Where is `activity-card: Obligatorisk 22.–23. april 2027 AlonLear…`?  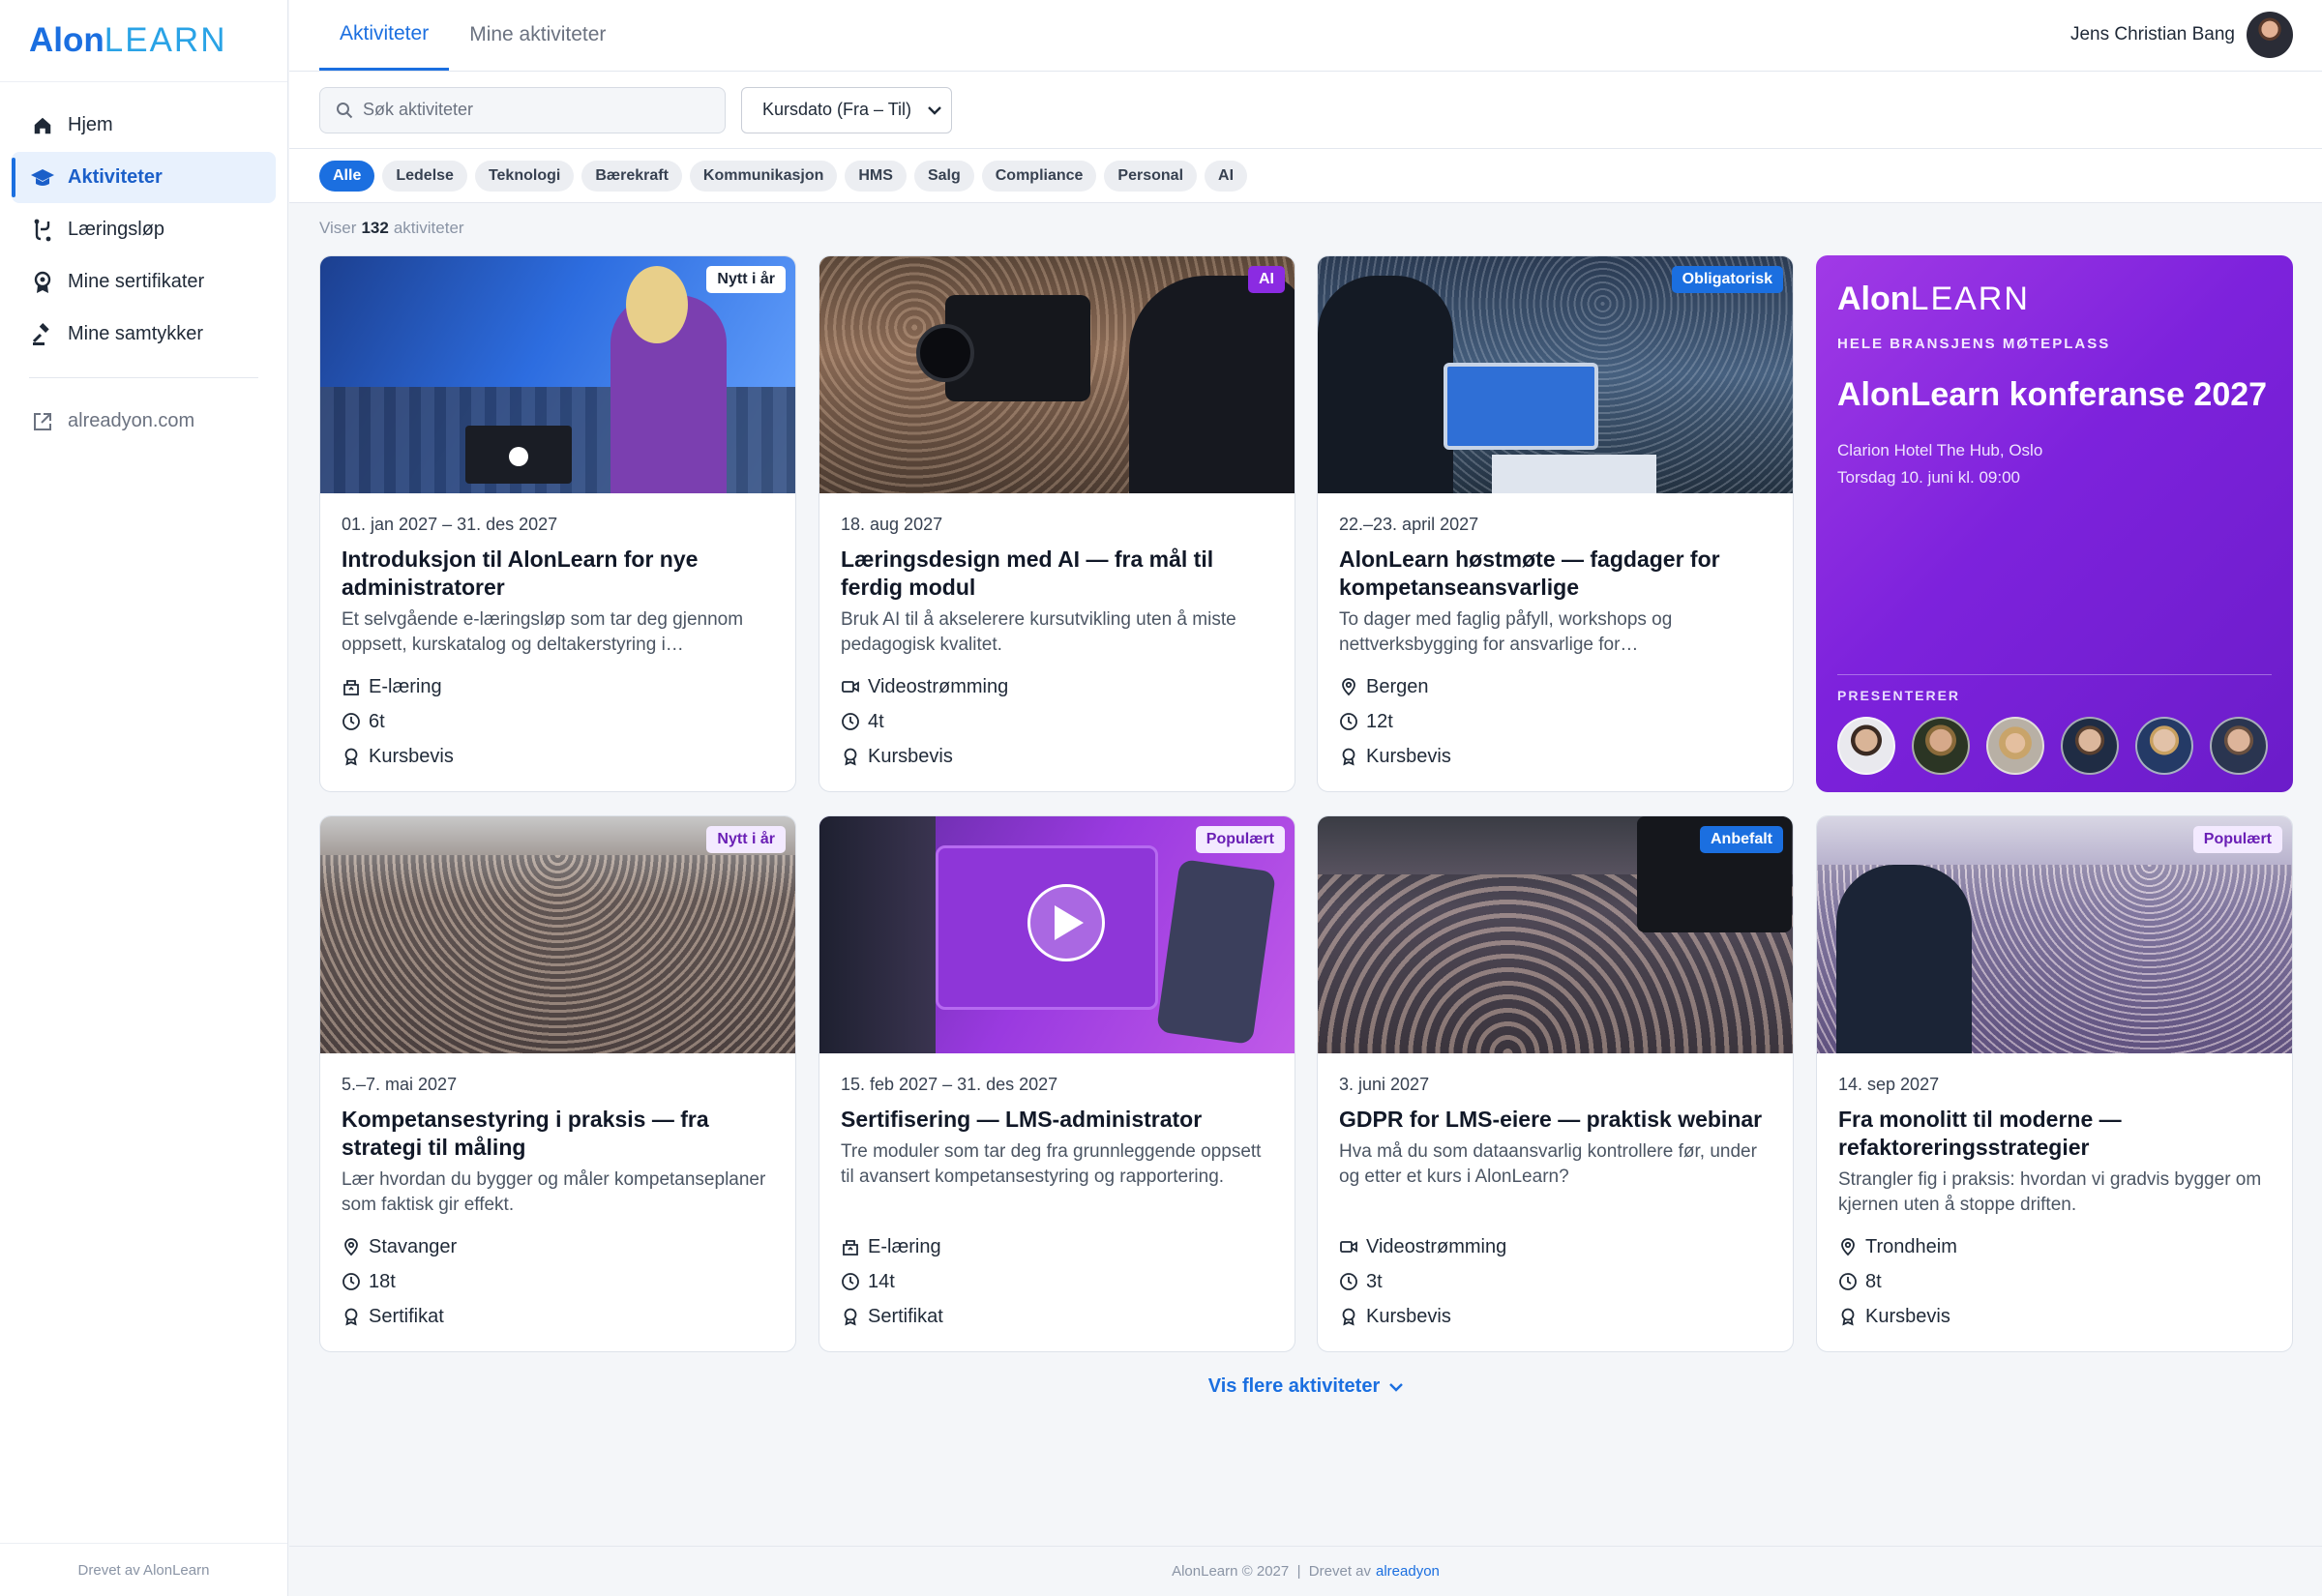
activity-card: Obligatorisk 22.–23. april 2027 AlonLear… is located at coordinates (1555, 523).